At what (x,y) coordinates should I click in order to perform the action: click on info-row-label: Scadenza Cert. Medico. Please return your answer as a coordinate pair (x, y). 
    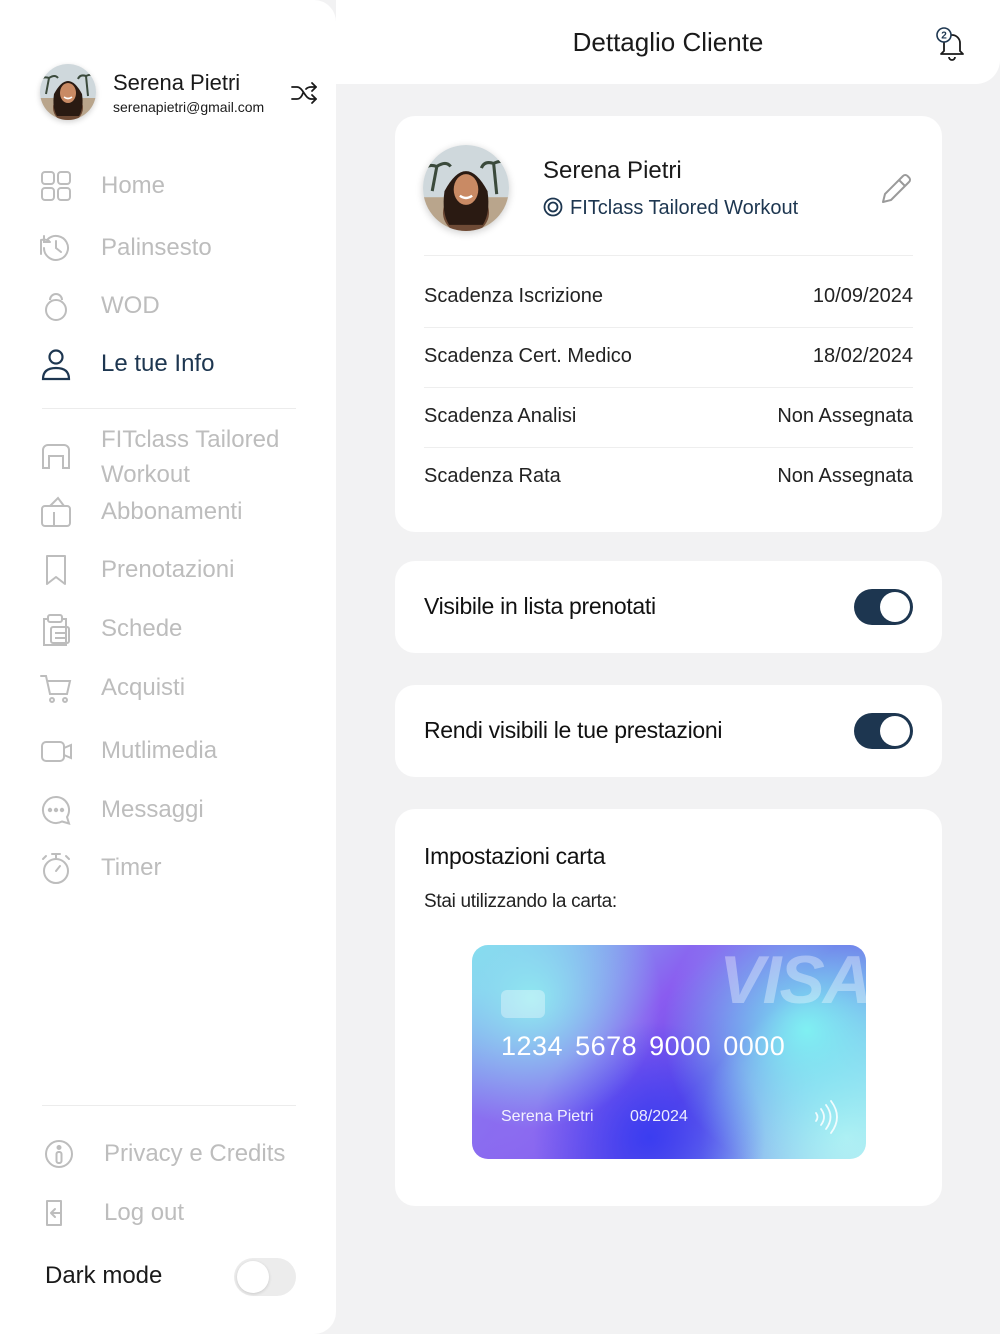
    Looking at the image, I should click on (528, 356).